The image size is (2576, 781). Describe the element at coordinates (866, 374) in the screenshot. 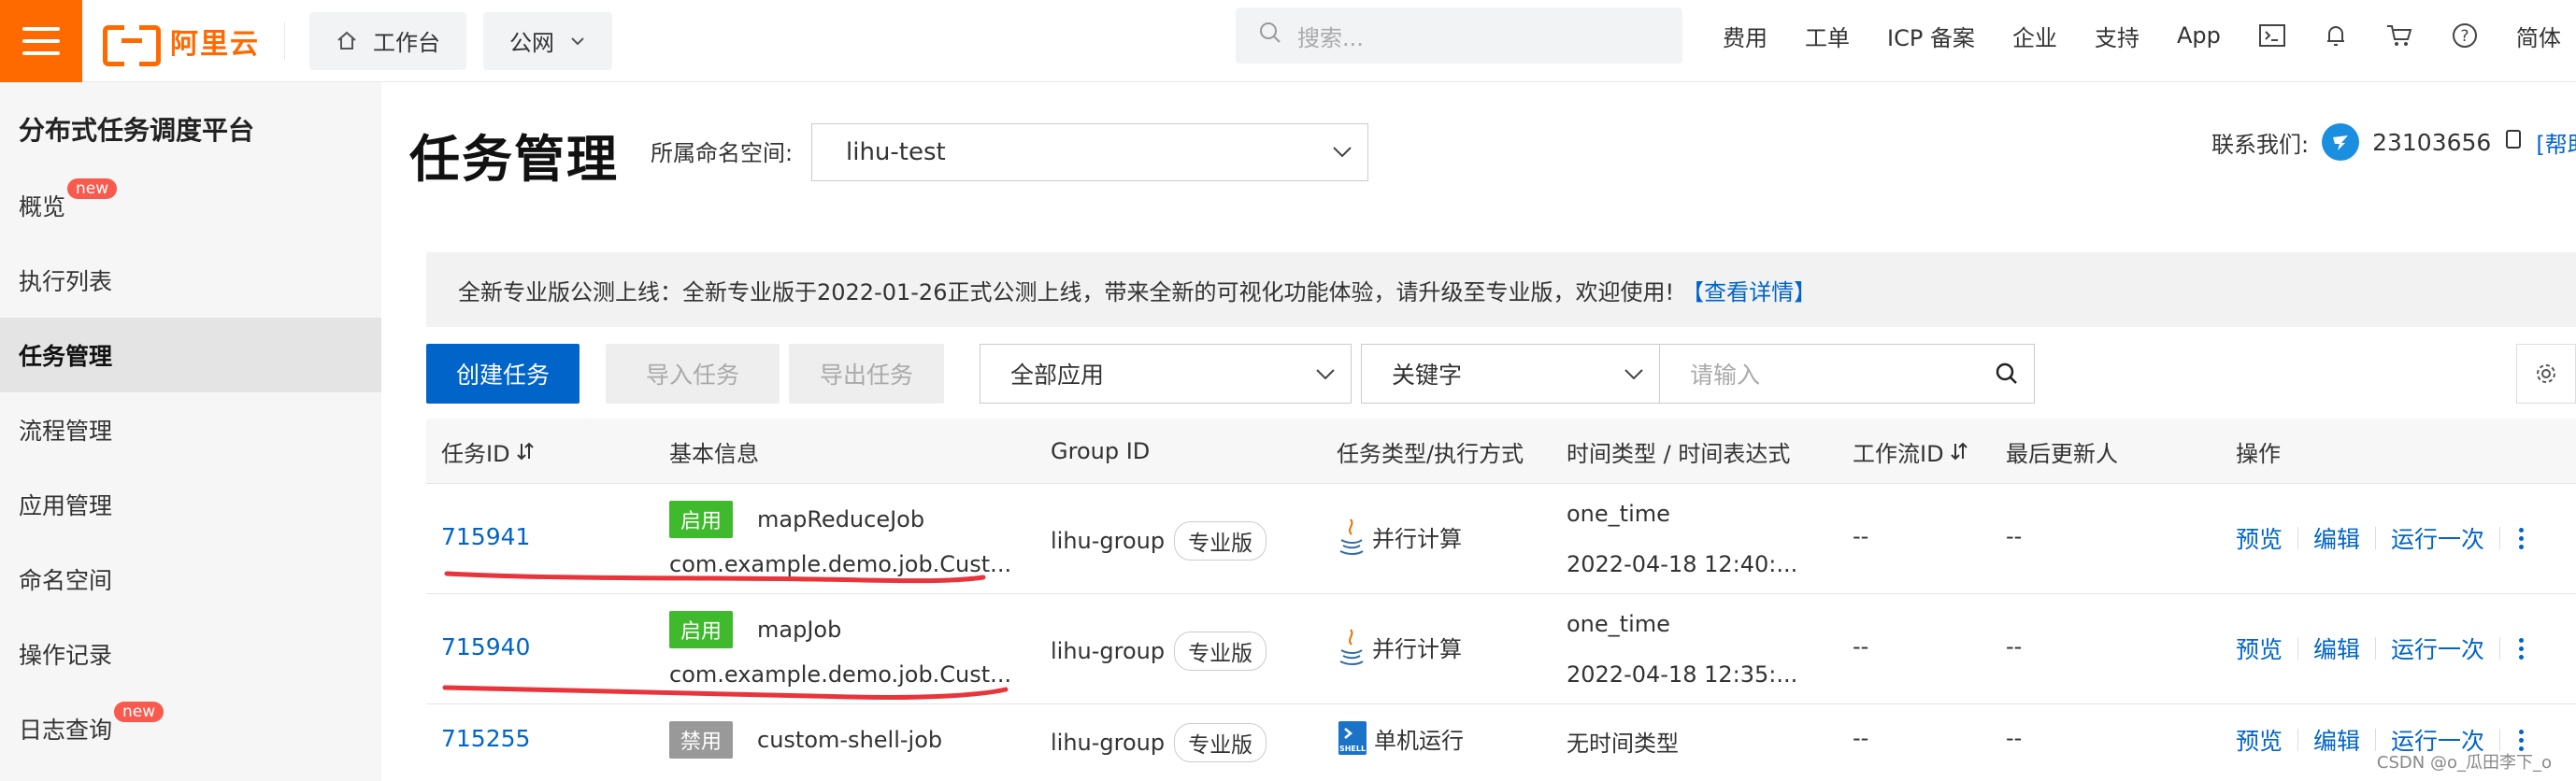

I see `export-task-button: 导出任务` at that location.